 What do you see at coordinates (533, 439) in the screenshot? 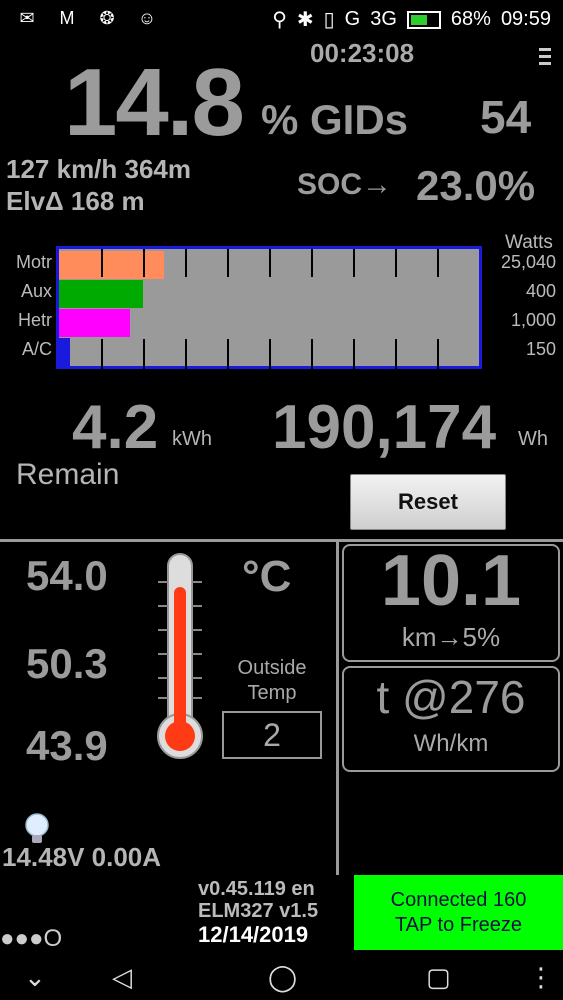
I see `used-energy-unit: Wh` at bounding box center [533, 439].